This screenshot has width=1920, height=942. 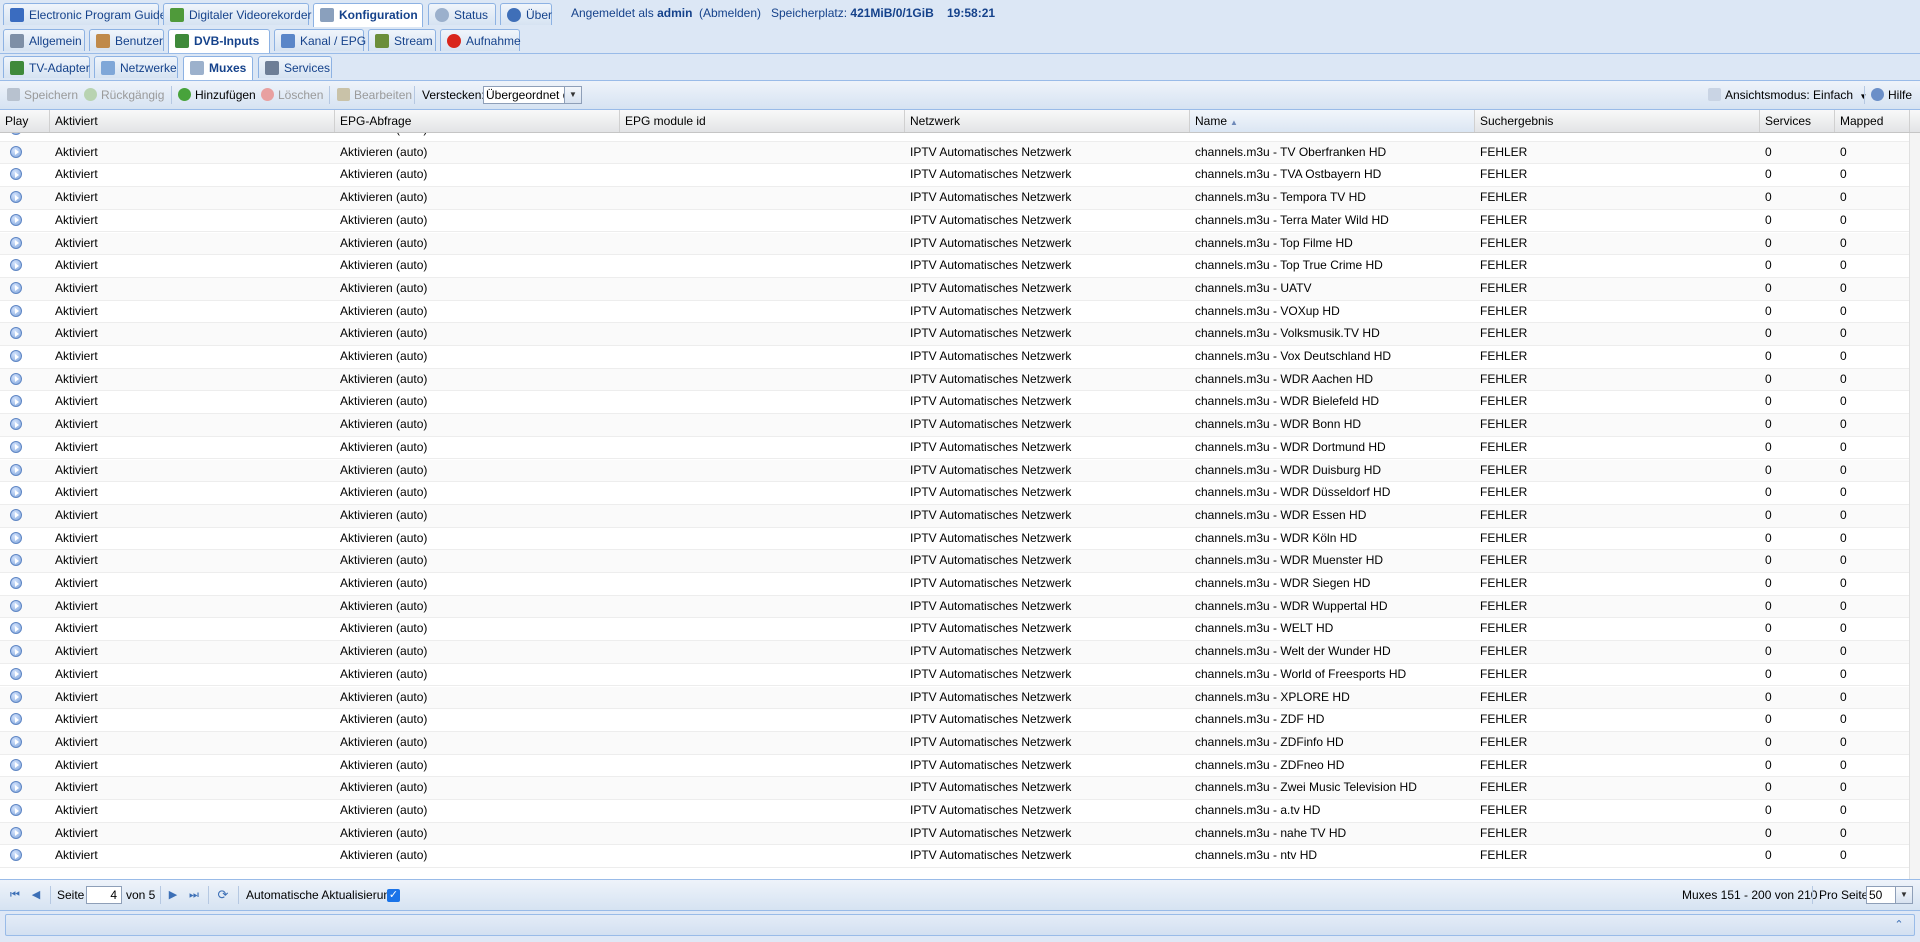 I want to click on tab-stream: Stream, so click(x=402, y=40).